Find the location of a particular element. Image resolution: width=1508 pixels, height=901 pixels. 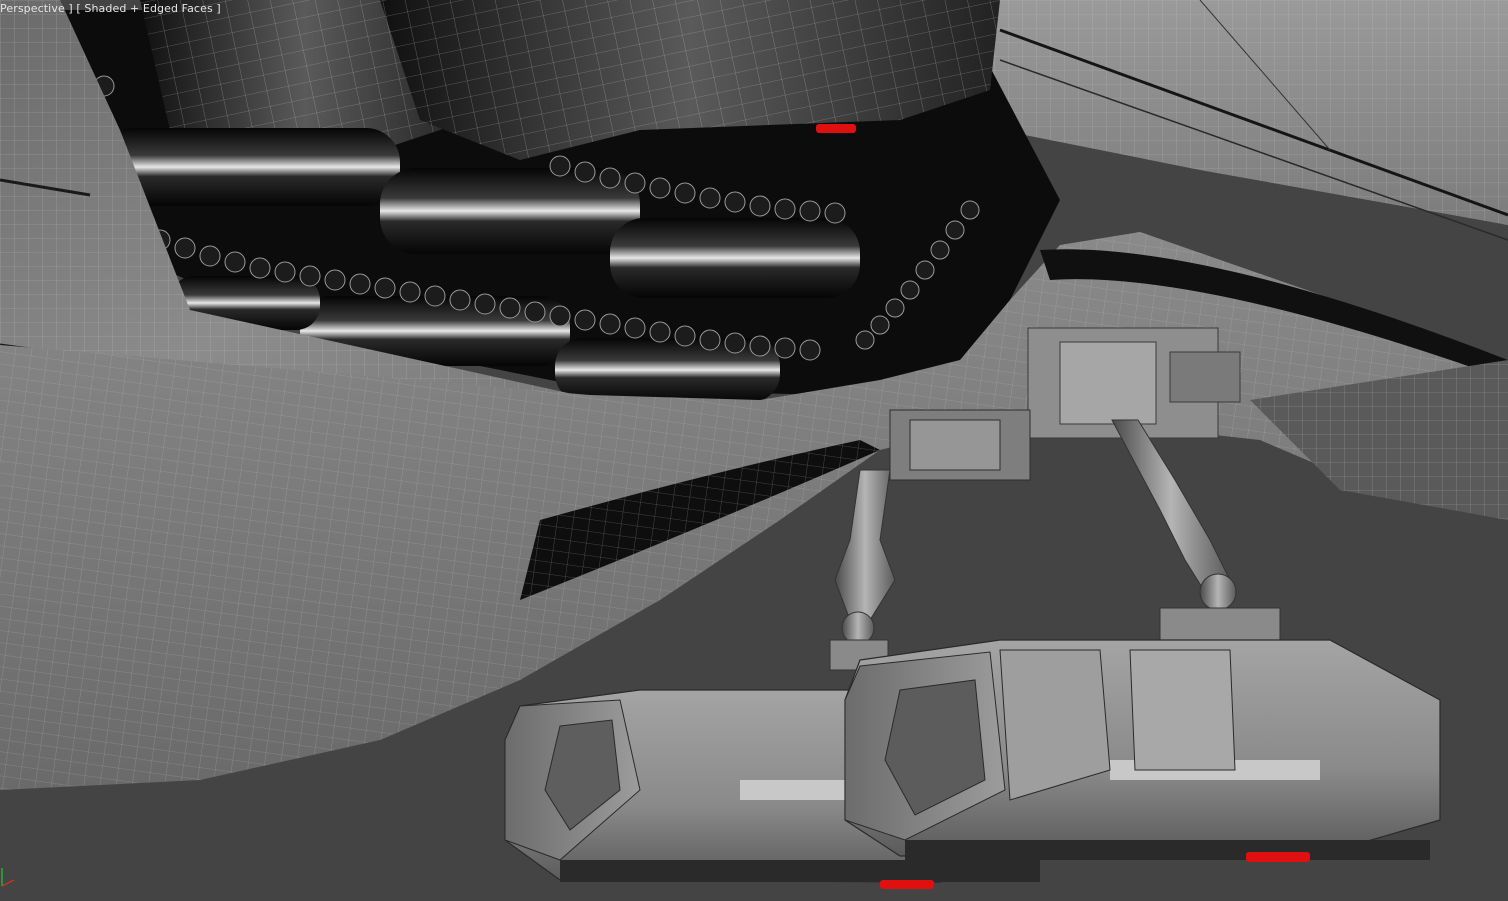

red-marker-right-pod is located at coordinates (1278, 857).